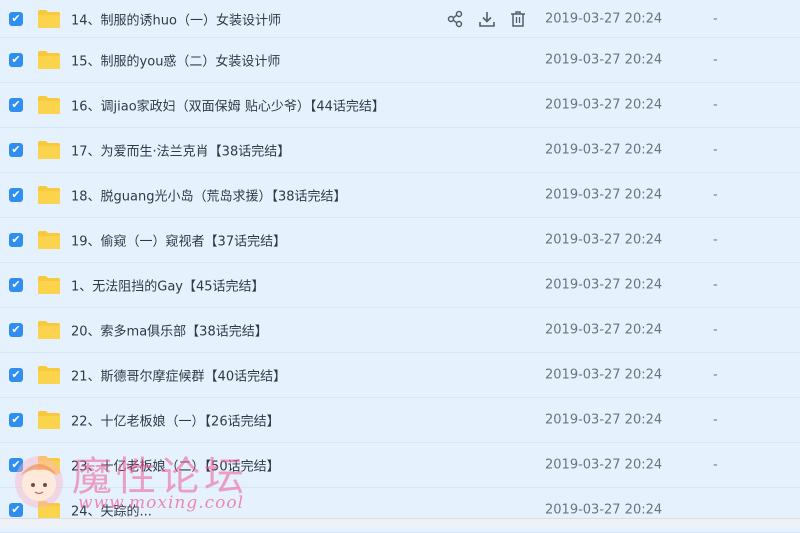 This screenshot has width=800, height=533. What do you see at coordinates (518, 19) in the screenshot?
I see `delete-icon` at bounding box center [518, 19].